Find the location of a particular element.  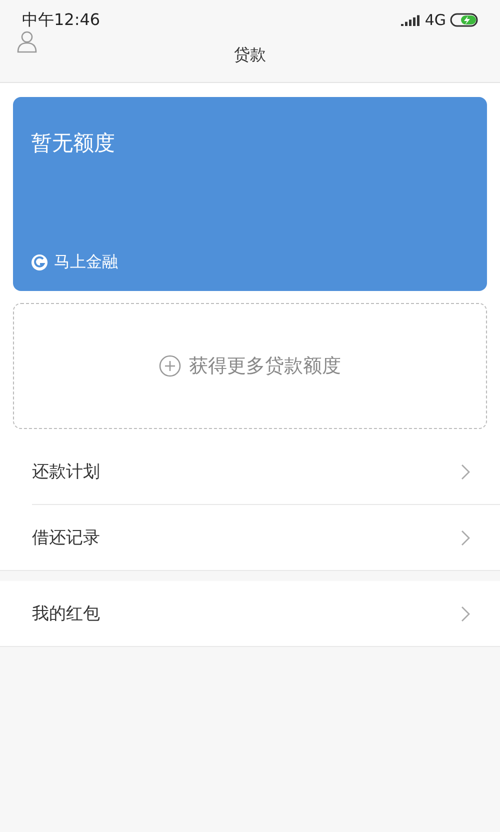

add-credit-button: 获得更多贷款额度 is located at coordinates (250, 366).